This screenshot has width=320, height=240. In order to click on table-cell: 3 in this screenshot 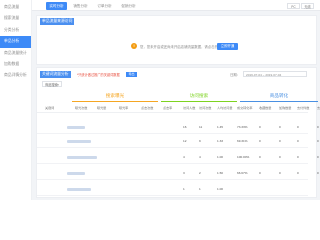, I will do `click(184, 173)`.